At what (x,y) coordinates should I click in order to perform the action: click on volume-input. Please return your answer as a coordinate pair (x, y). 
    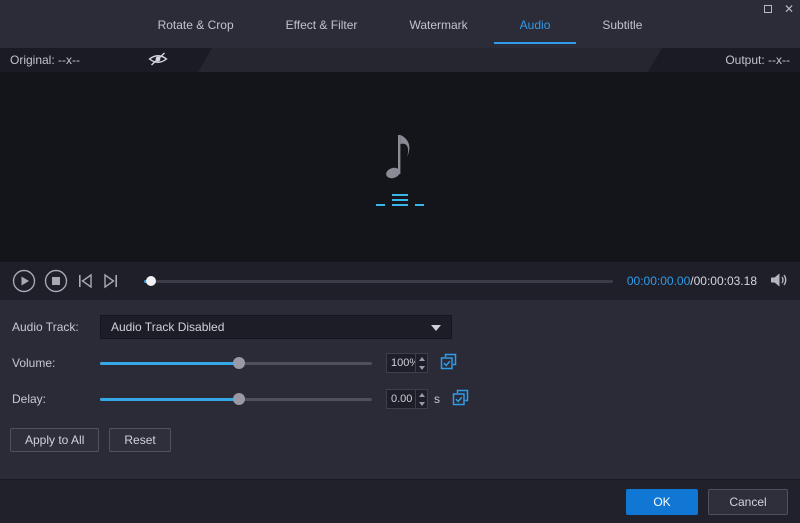
    Looking at the image, I should click on (401, 363).